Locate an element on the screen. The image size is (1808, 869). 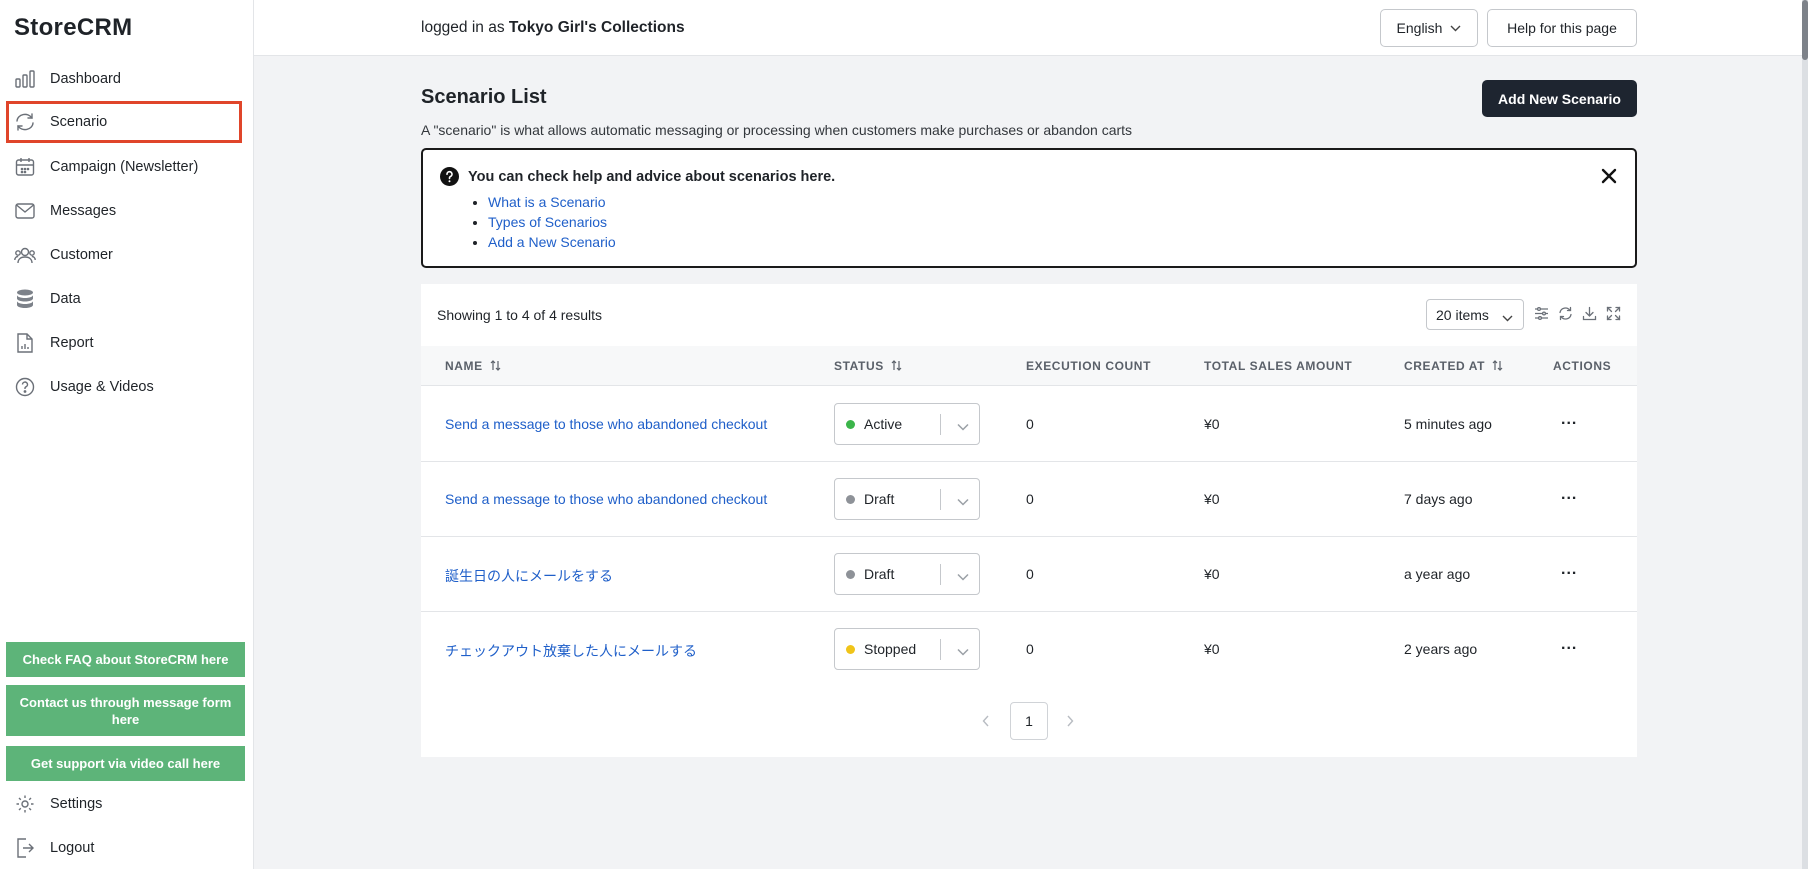
status-select: Active is located at coordinates (907, 424).